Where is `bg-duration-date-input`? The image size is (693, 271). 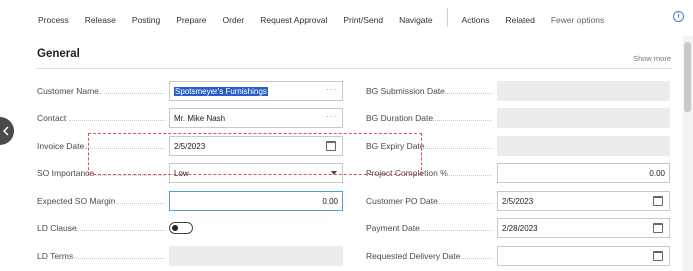 bg-duration-date-input is located at coordinates (583, 118).